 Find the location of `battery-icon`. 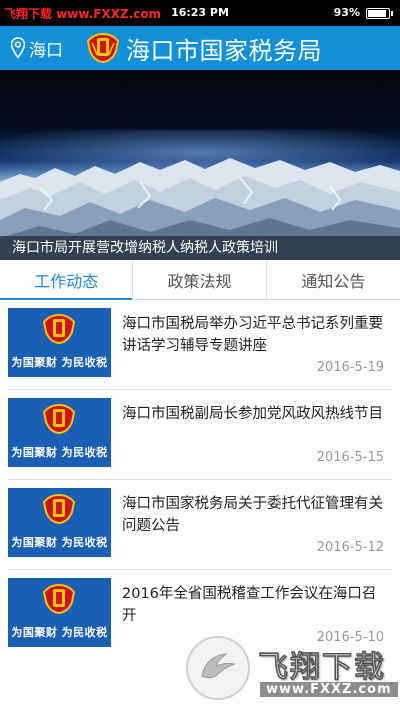

battery-icon is located at coordinates (379, 13).